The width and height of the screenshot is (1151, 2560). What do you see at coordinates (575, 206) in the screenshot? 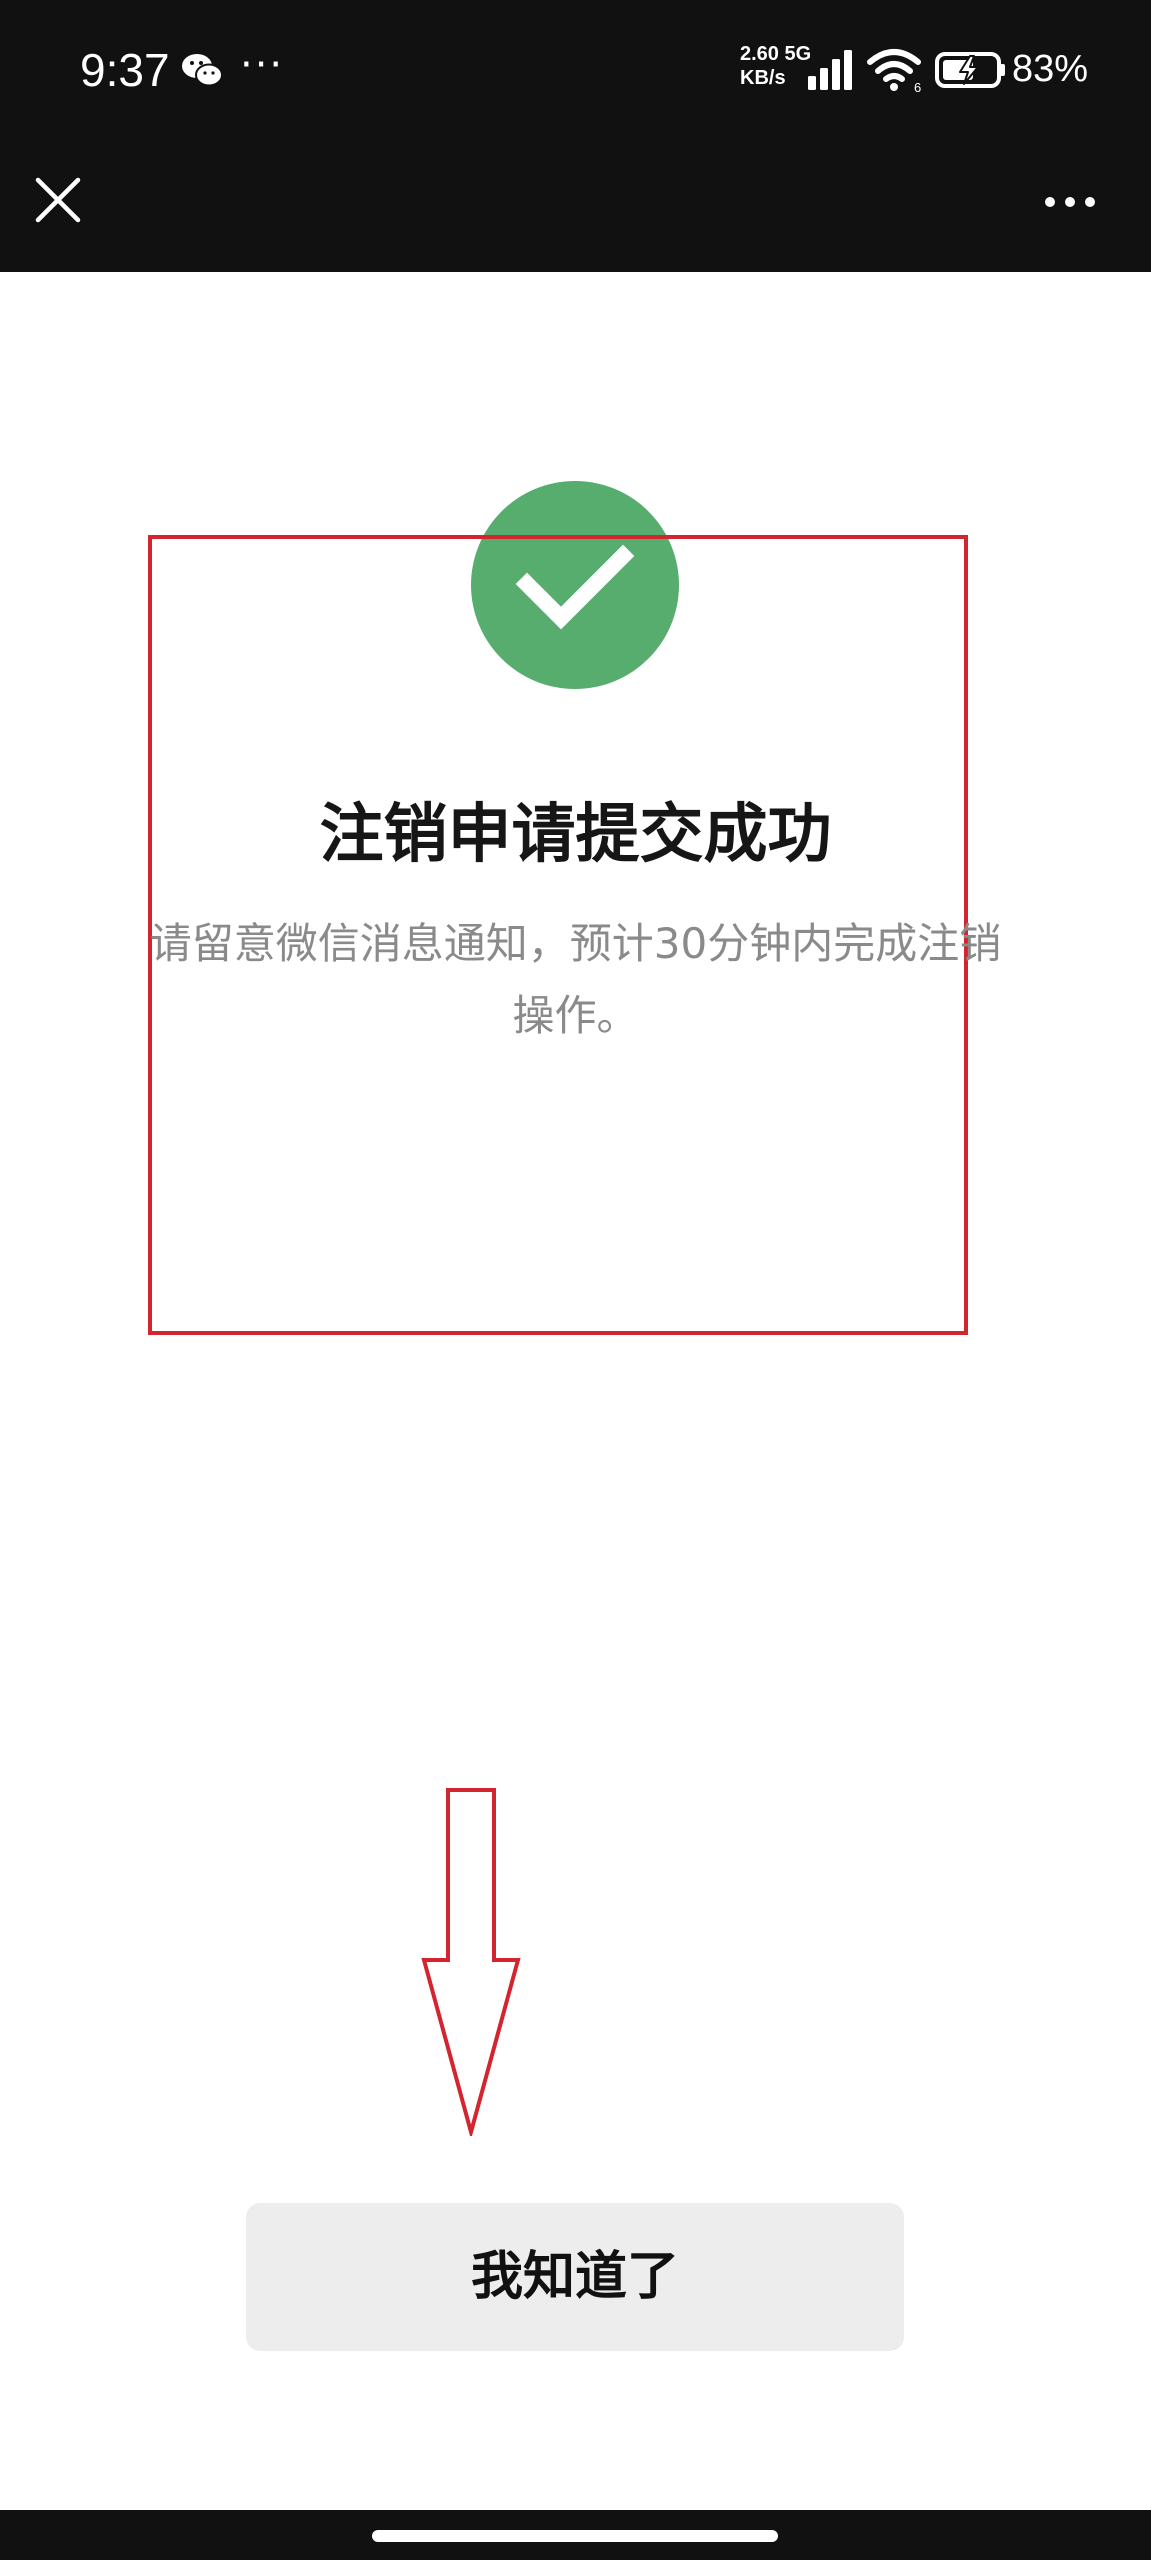
I see `nav-bar` at bounding box center [575, 206].